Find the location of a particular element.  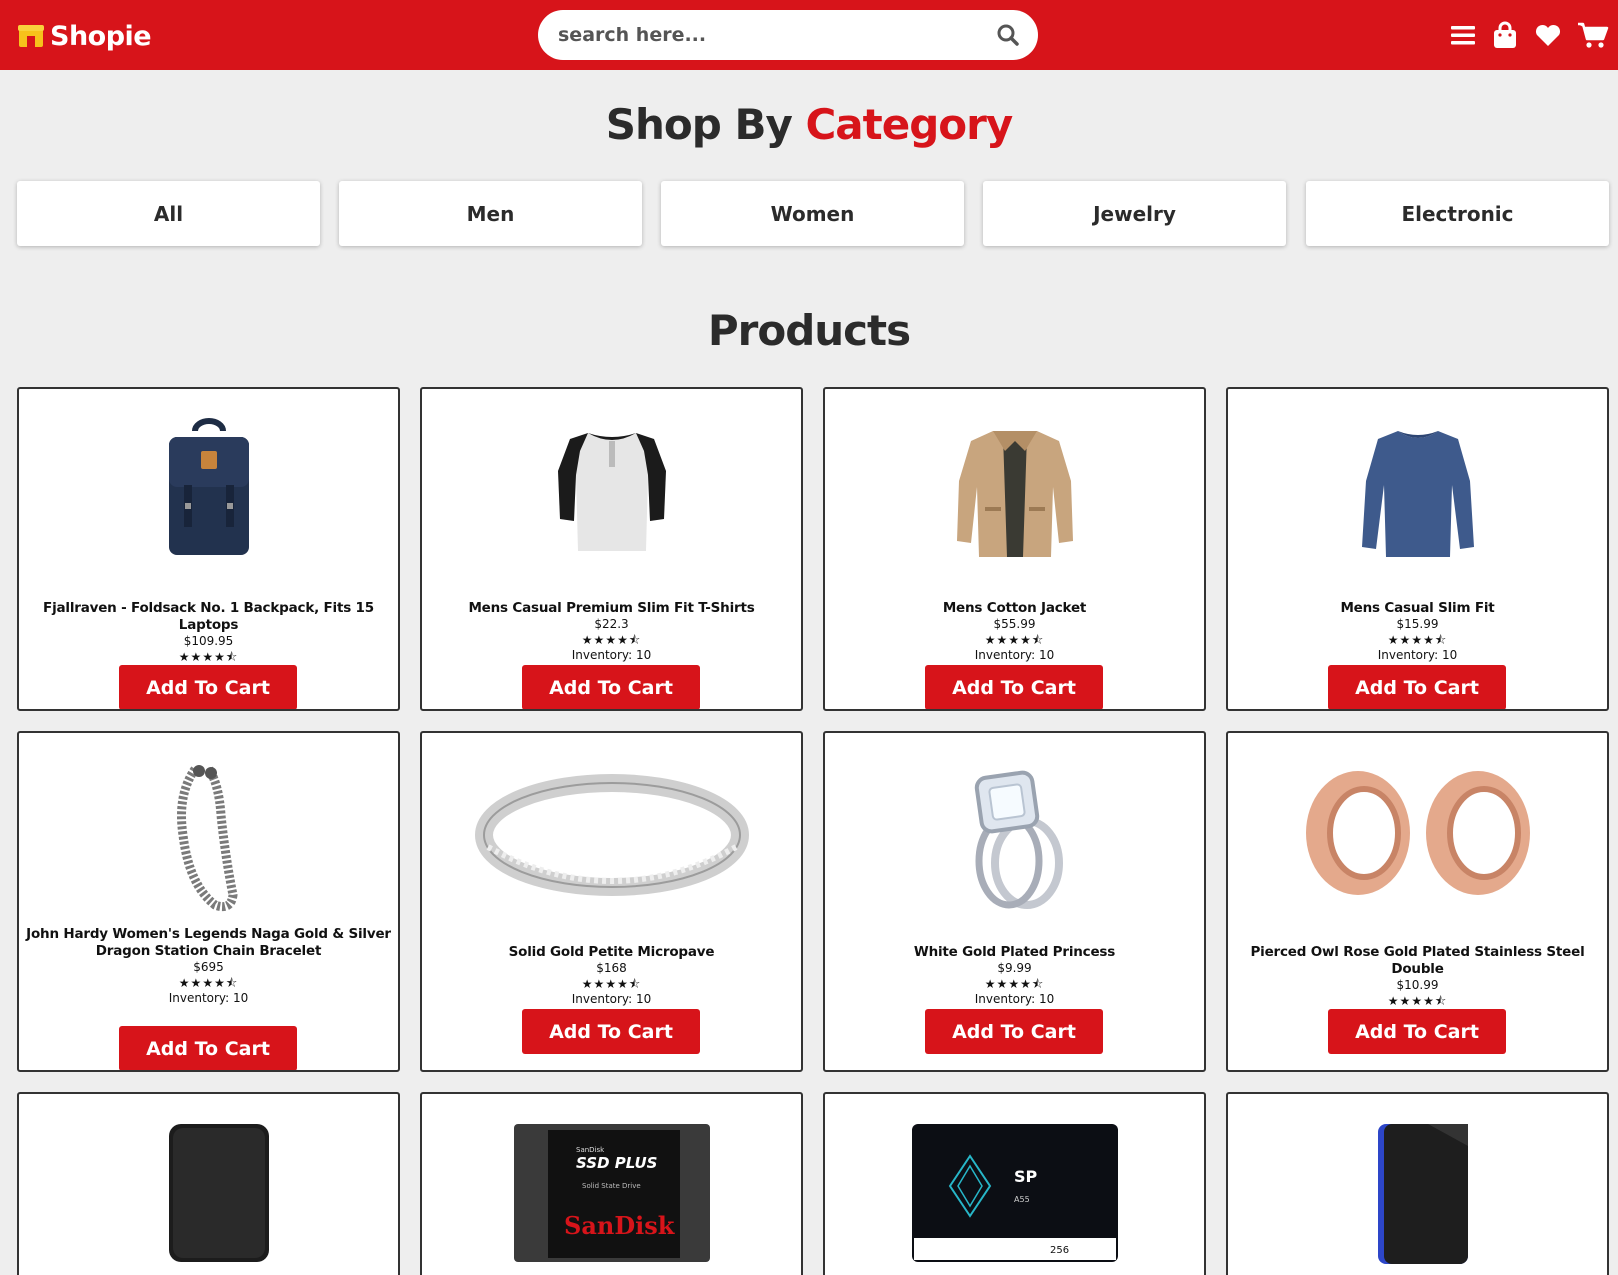

product-price: $10.99 is located at coordinates (1417, 985).